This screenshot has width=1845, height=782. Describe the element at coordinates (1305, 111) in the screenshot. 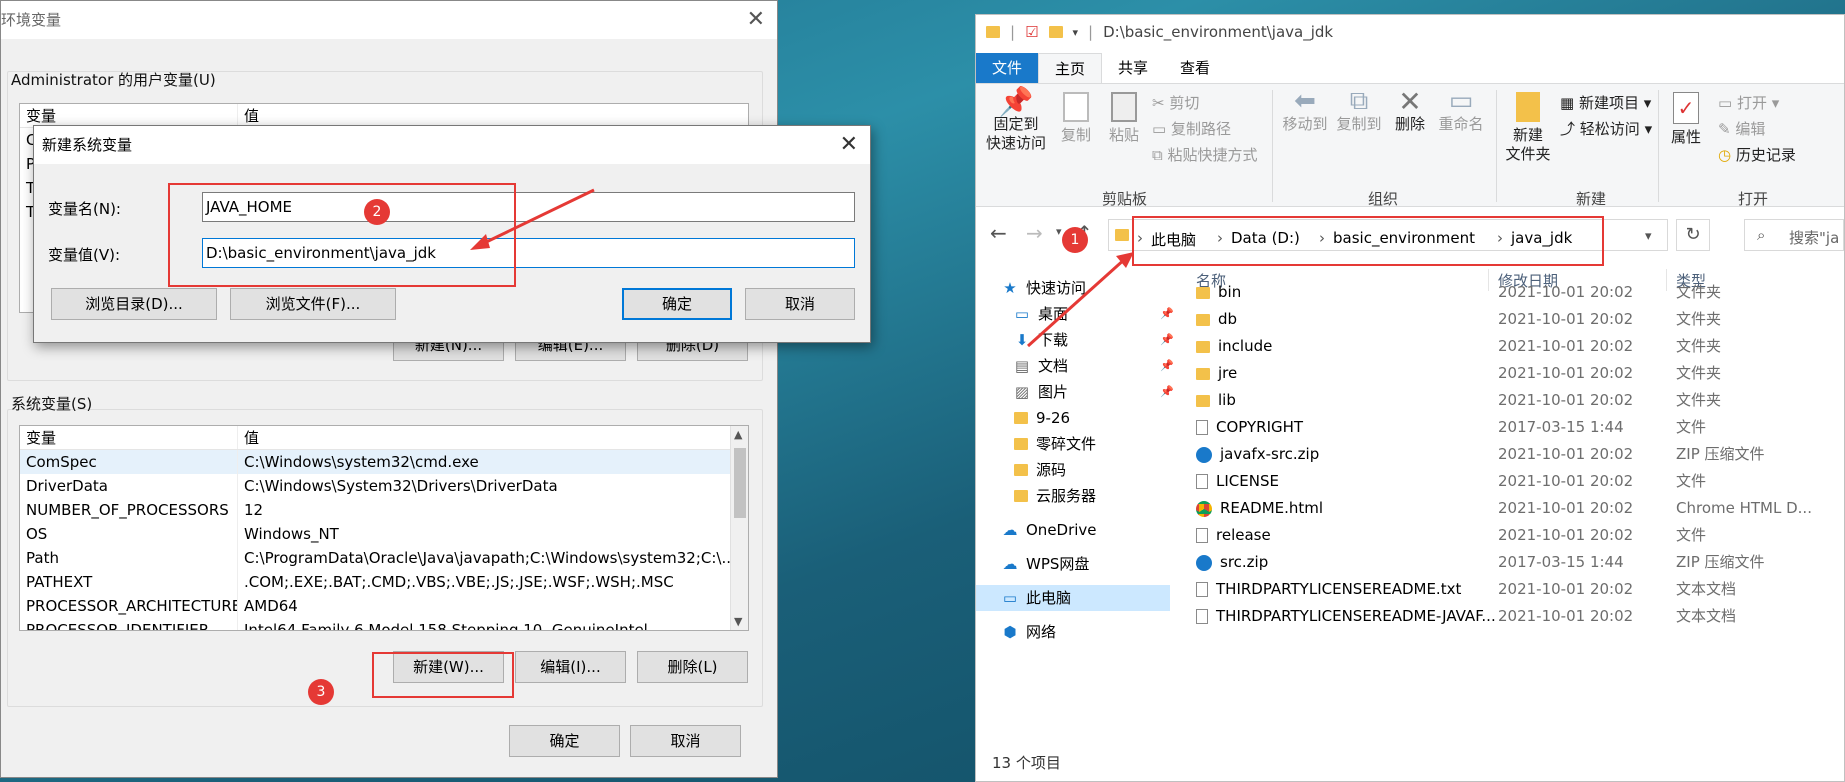

I see `move-to-button: ⬅ 移动到` at that location.